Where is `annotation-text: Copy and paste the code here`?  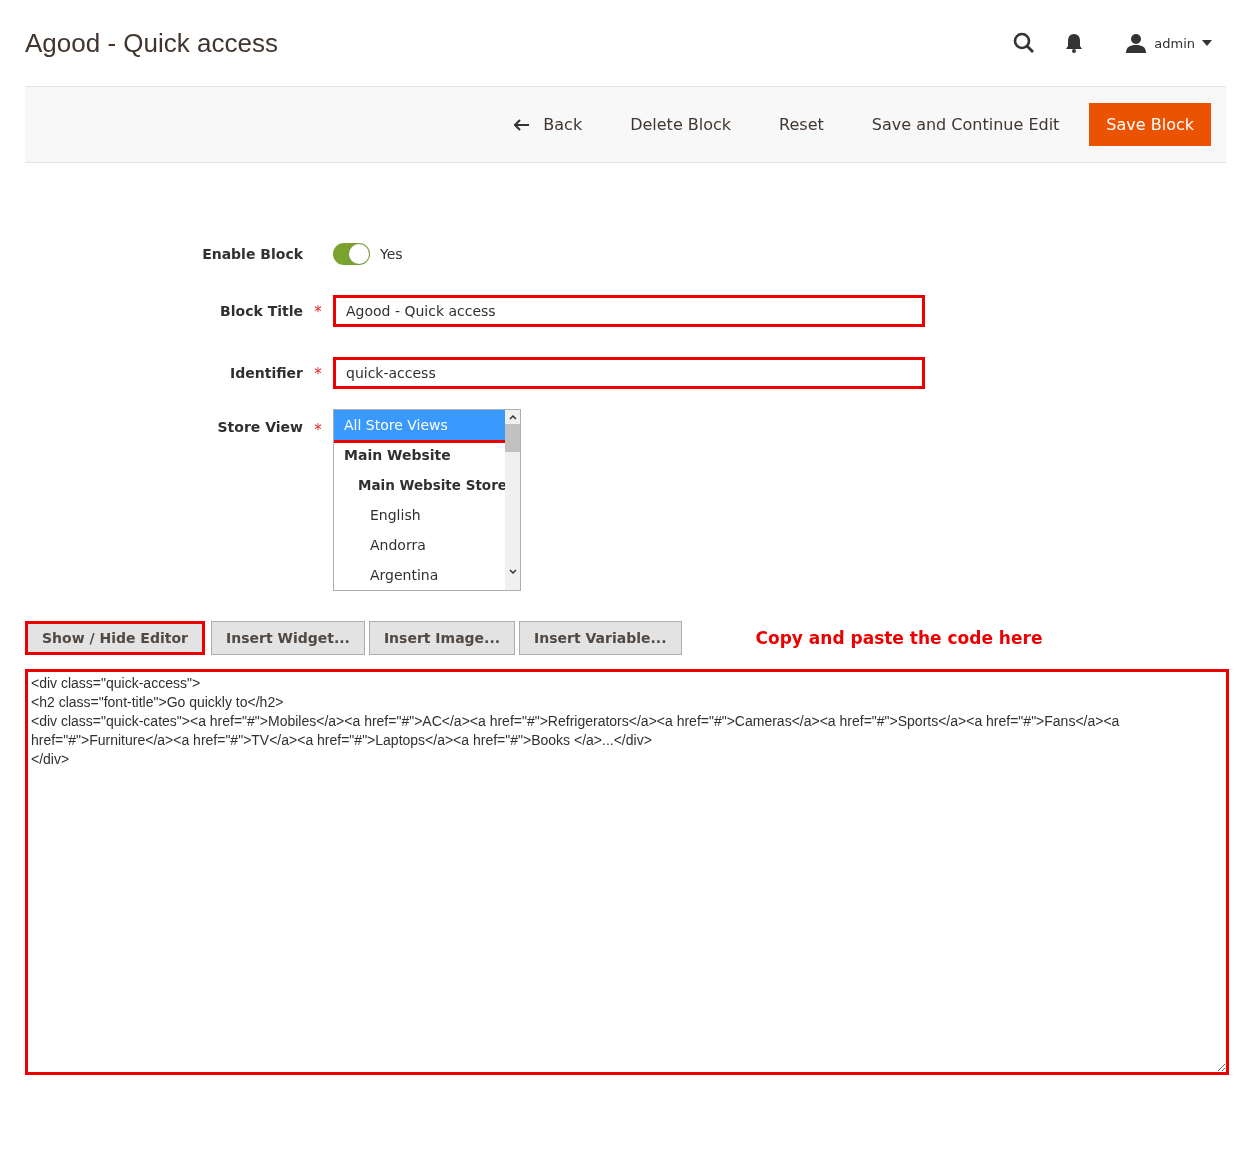 annotation-text: Copy and paste the code here is located at coordinates (899, 638).